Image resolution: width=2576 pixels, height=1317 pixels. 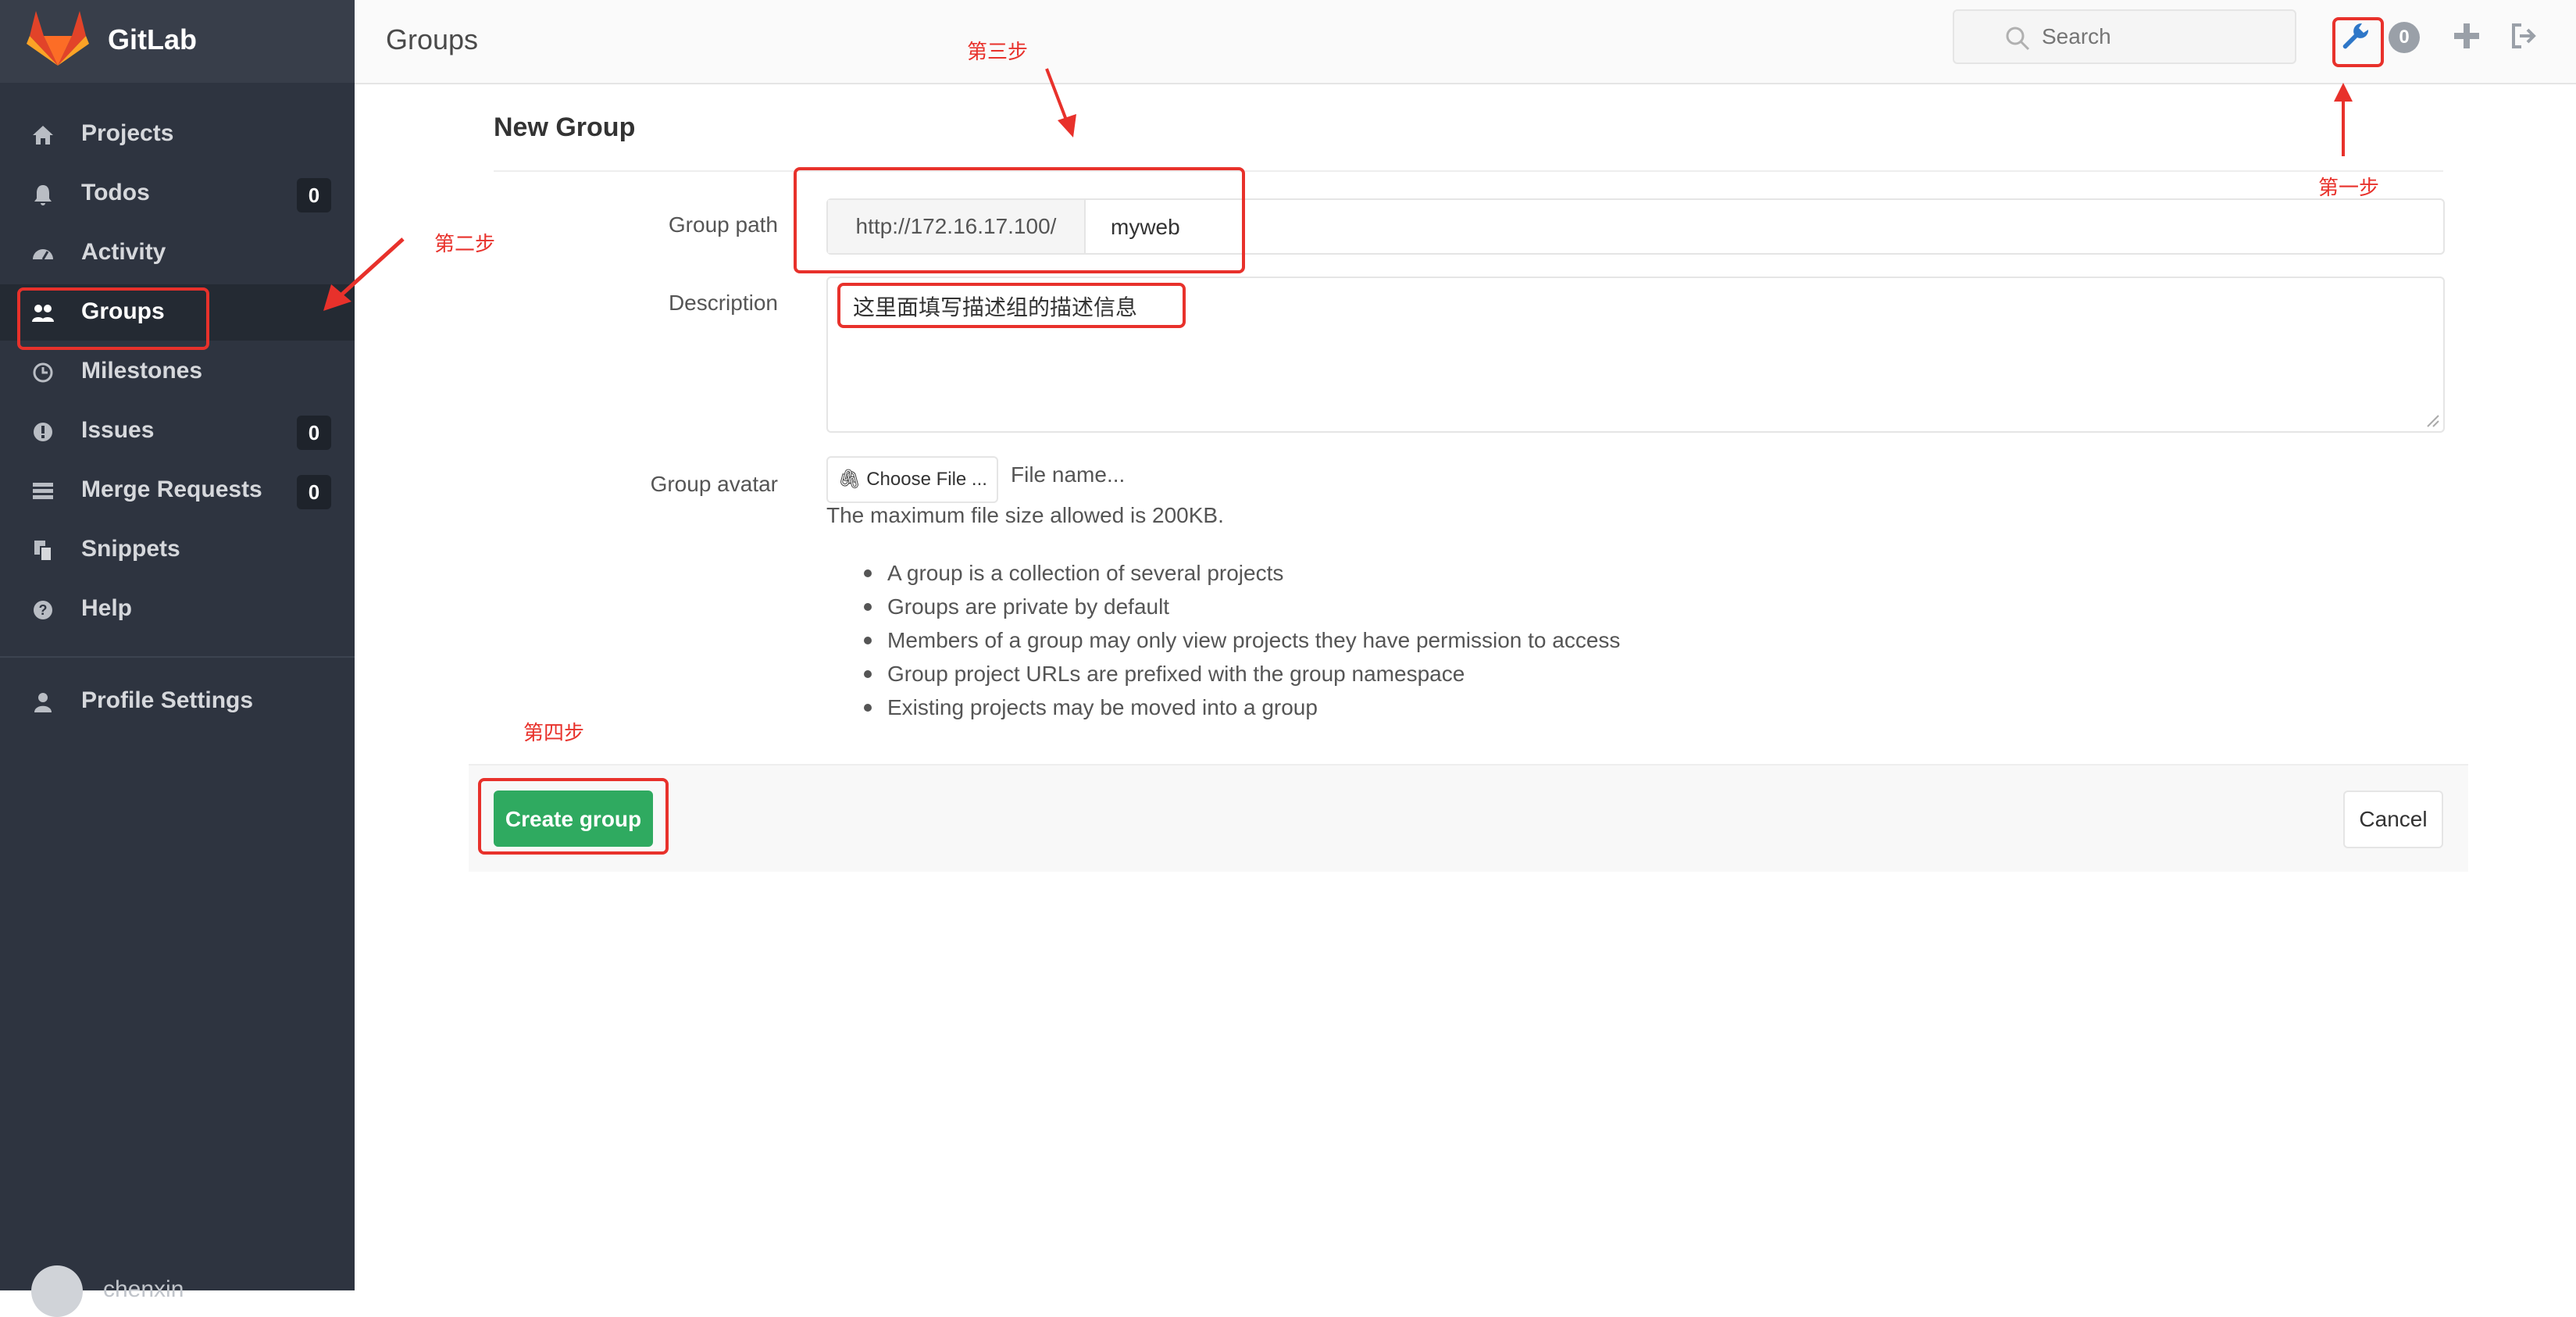 I want to click on clock-icon, so click(x=43, y=372).